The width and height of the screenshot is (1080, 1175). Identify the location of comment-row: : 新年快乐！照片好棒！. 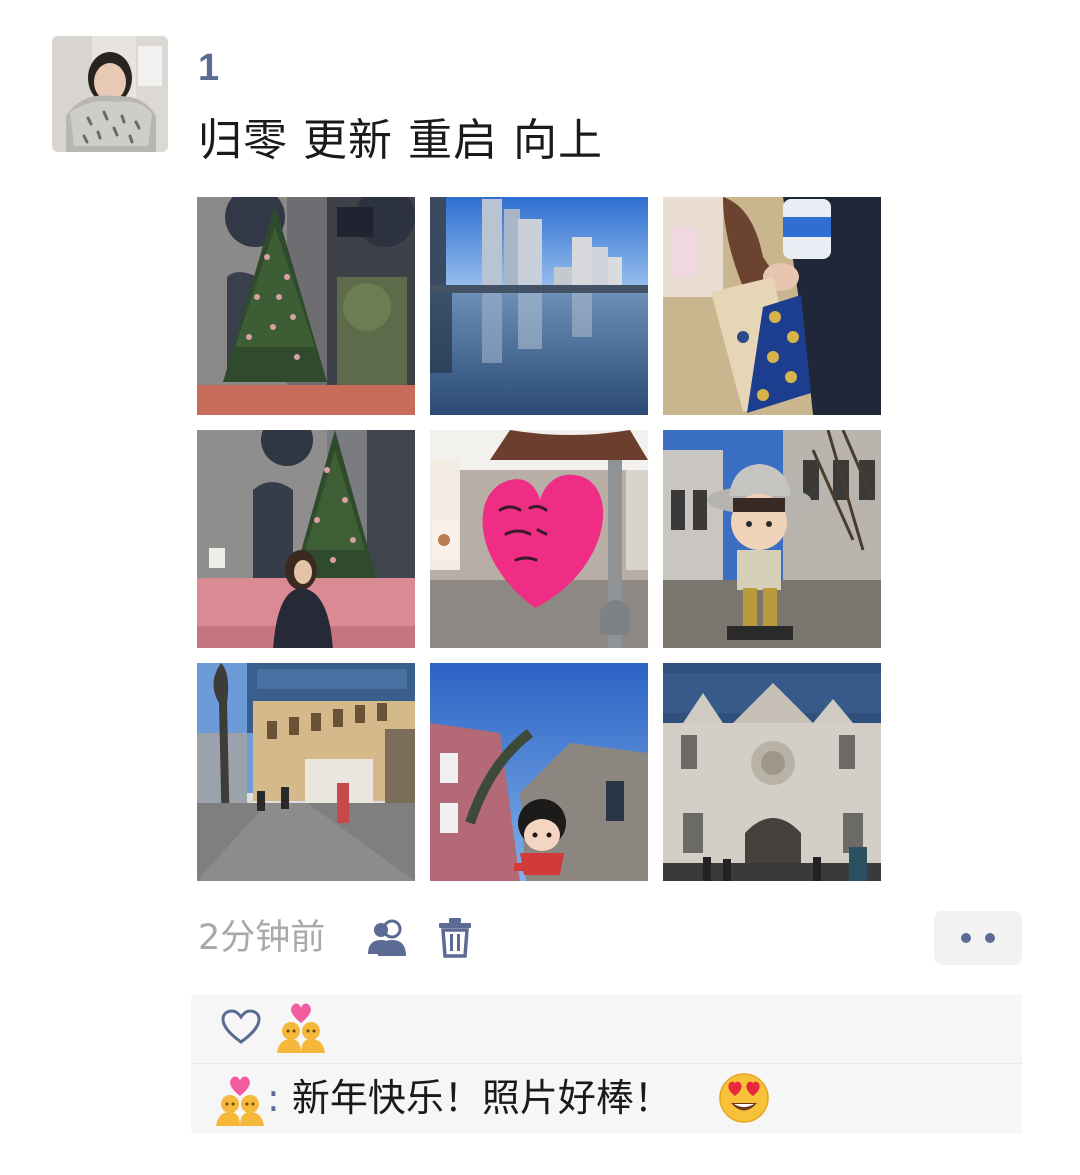
(606, 1099).